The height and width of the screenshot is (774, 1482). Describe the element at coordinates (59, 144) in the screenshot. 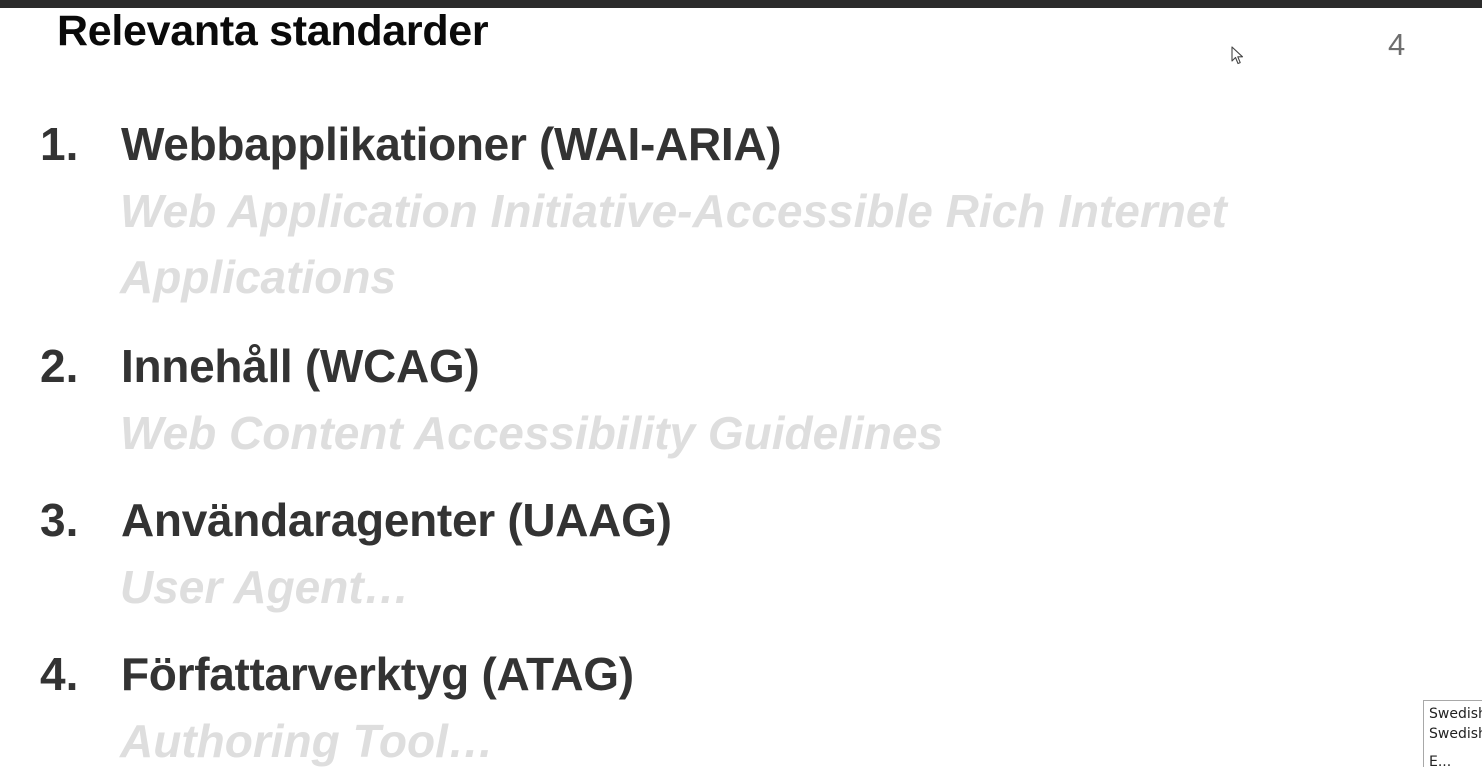

I see `list-item-number: 1.` at that location.